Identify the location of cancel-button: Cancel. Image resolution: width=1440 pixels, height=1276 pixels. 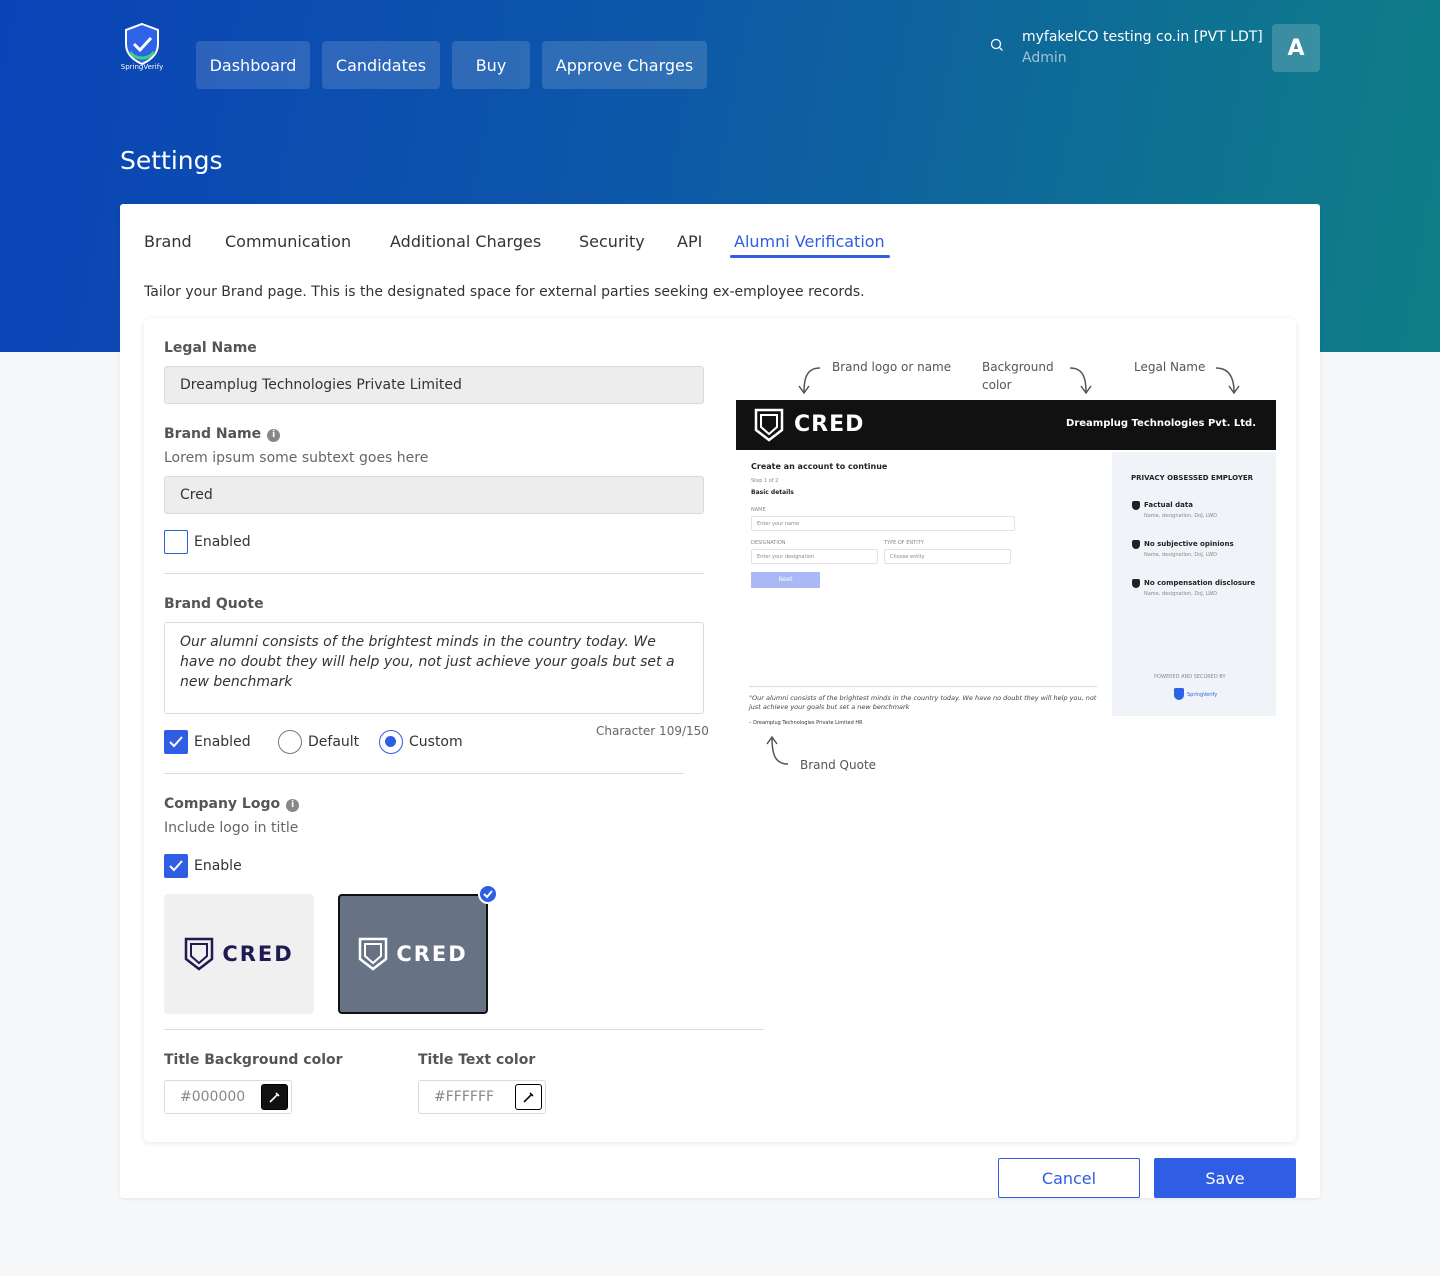
(1069, 1178).